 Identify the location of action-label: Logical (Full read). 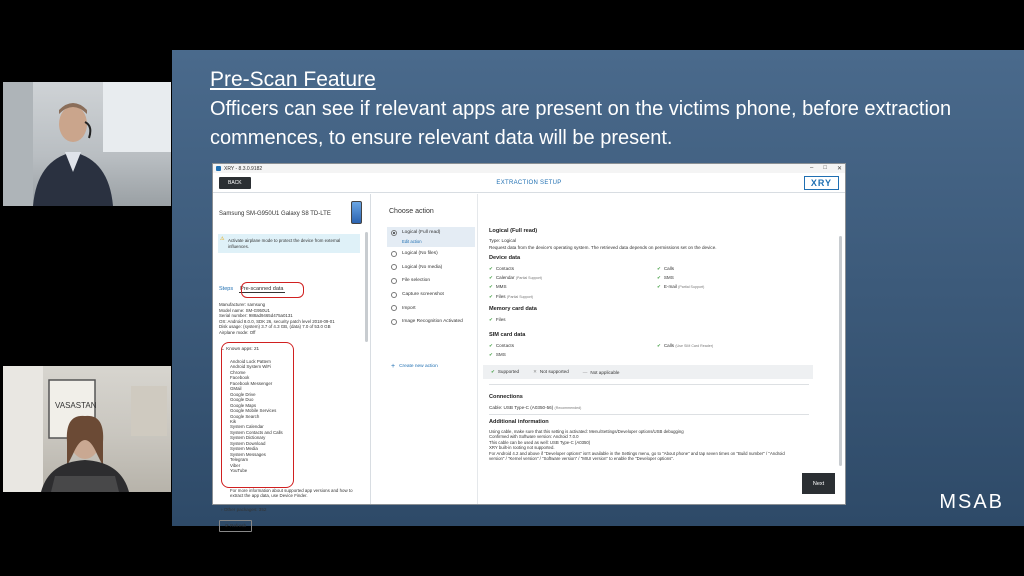
(421, 232).